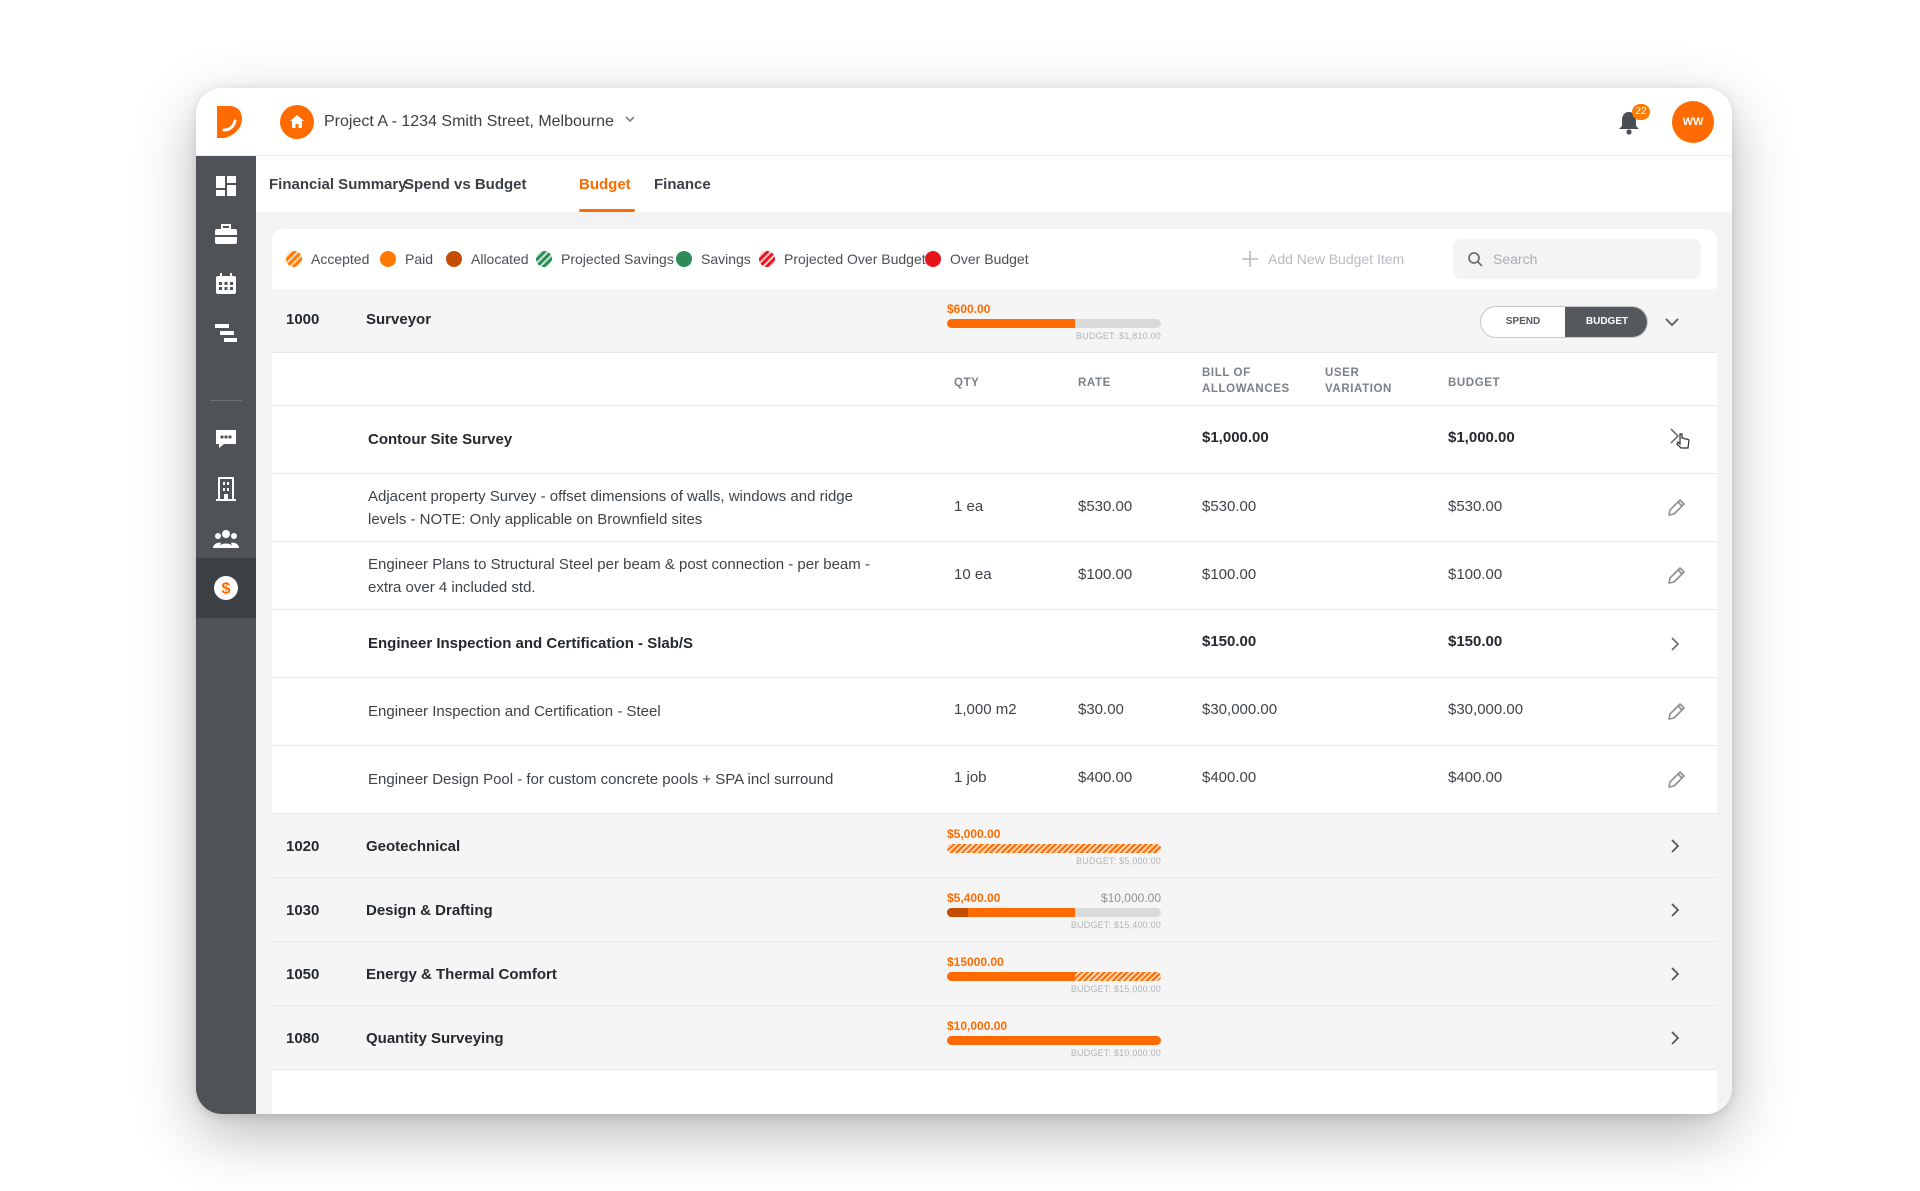 This screenshot has width=1920, height=1191. What do you see at coordinates (1246, 381) in the screenshot?
I see `column-bill-of-allowances: BILL OF ALLOWANCES` at bounding box center [1246, 381].